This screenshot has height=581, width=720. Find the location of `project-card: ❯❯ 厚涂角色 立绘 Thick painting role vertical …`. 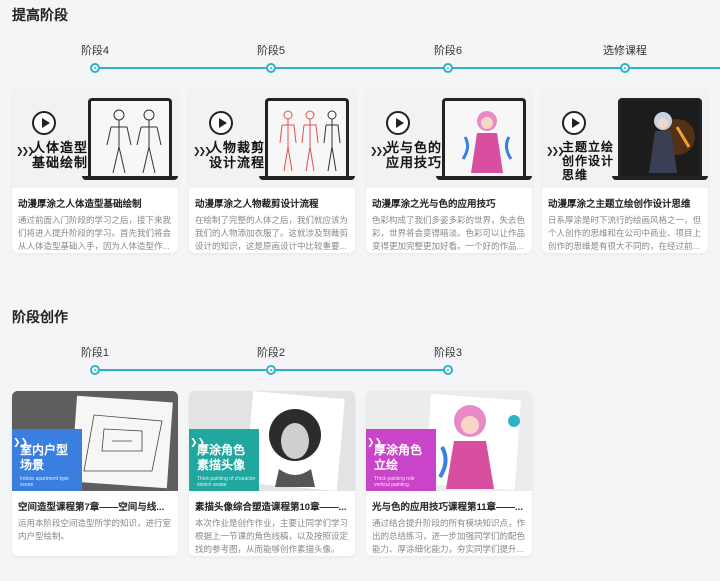

project-card: ❯❯ 厚涂角色 立绘 Thick painting role vertical … is located at coordinates (449, 473).